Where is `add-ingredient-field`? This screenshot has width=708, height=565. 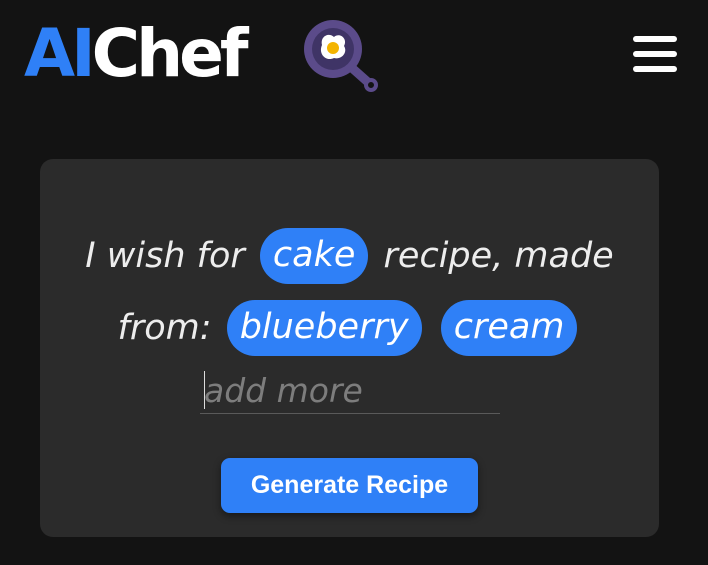
add-ingredient-field is located at coordinates (350, 390).